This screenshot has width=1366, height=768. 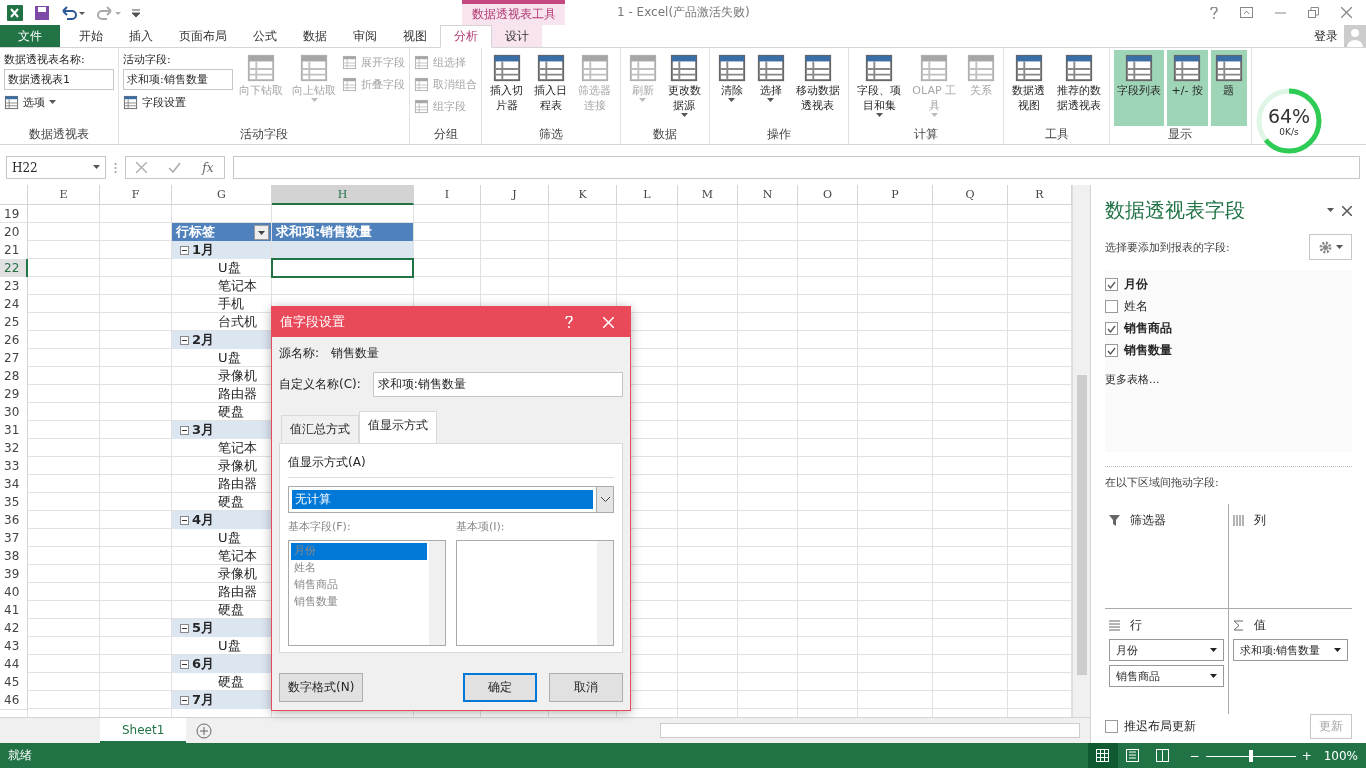 What do you see at coordinates (1246, 12) in the screenshot?
I see `ribbon-display-icon` at bounding box center [1246, 12].